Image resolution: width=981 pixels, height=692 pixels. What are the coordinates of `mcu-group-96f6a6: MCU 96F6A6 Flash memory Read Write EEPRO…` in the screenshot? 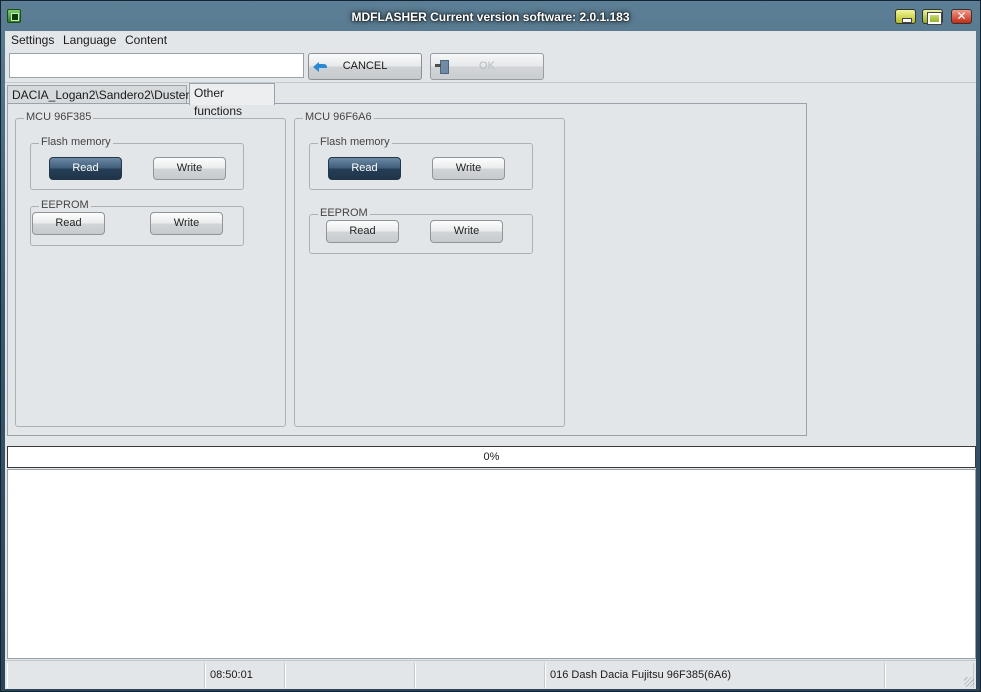 It's located at (429, 269).